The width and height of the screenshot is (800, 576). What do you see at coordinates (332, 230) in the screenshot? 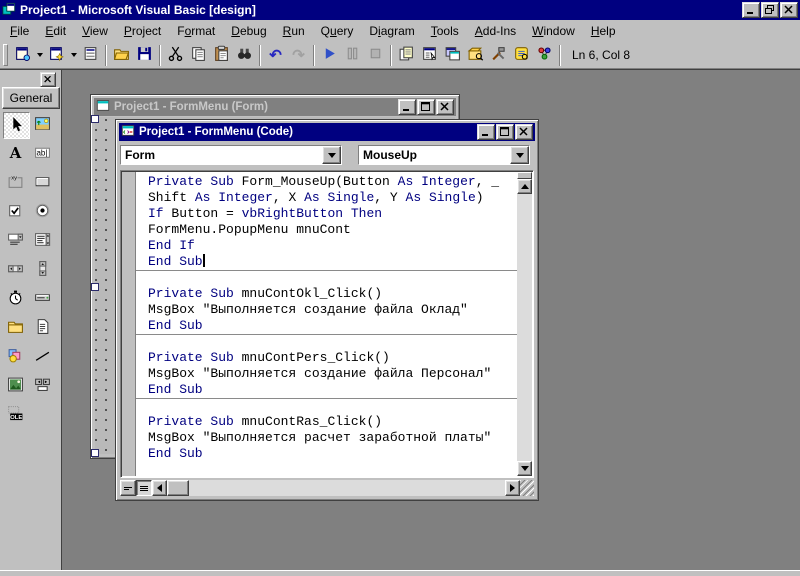
I see `code-line: FormMenu.PopupMenu mnuCont` at bounding box center [332, 230].